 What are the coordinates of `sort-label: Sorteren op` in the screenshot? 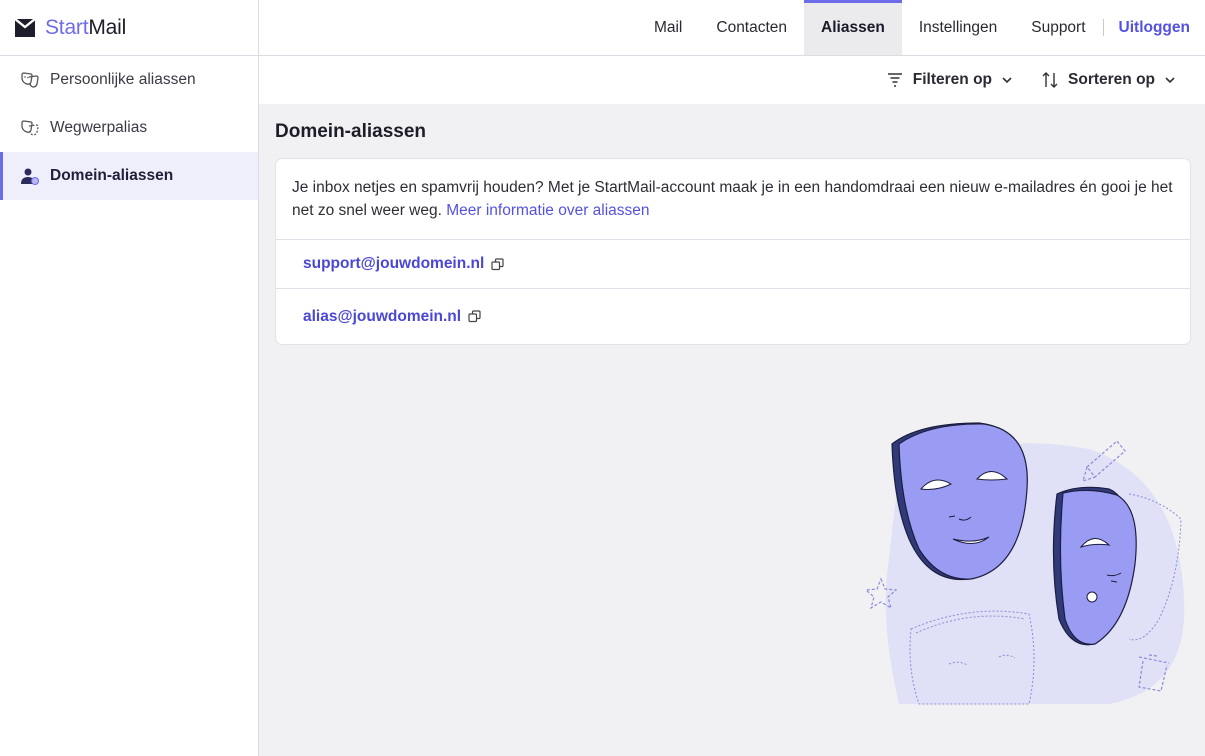 It's located at (1111, 79).